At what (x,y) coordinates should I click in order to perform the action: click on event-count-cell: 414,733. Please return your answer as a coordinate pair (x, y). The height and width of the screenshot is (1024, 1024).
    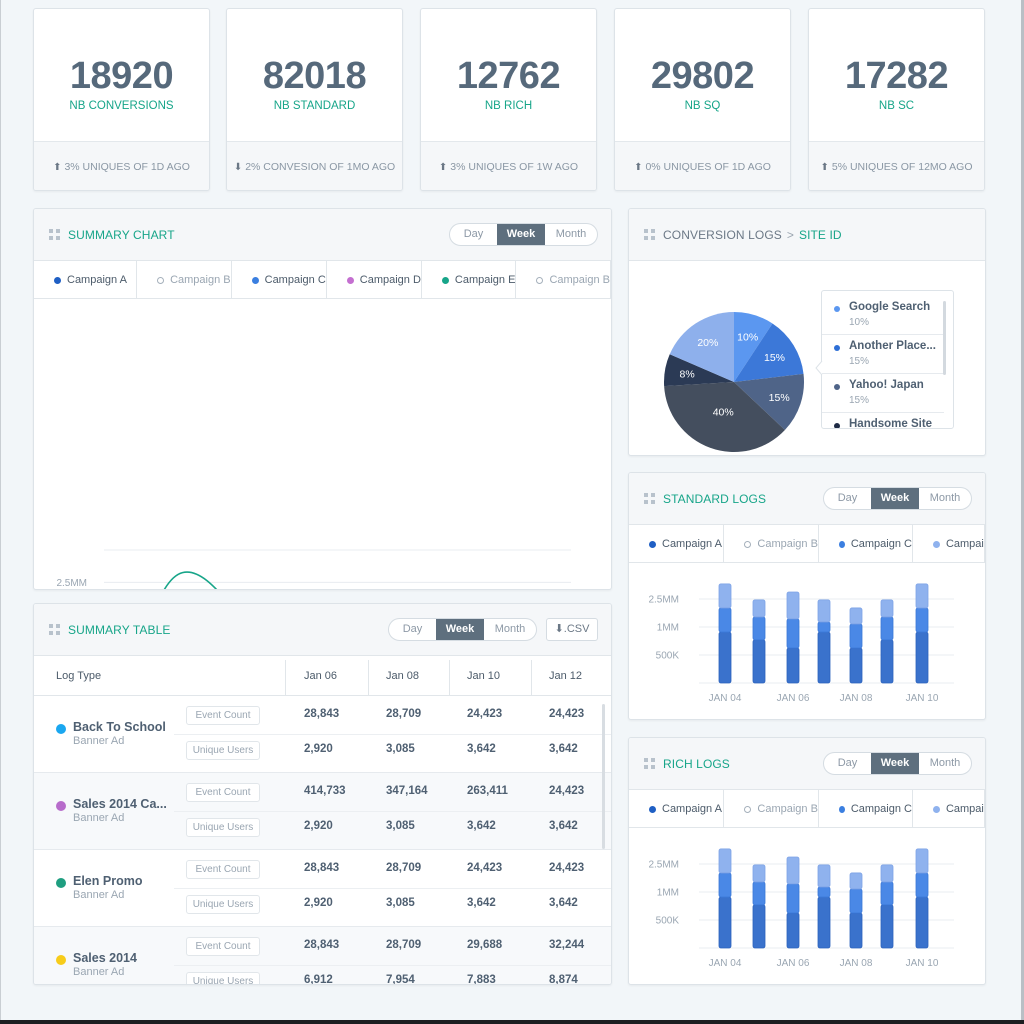
    Looking at the image, I should click on (325, 791).